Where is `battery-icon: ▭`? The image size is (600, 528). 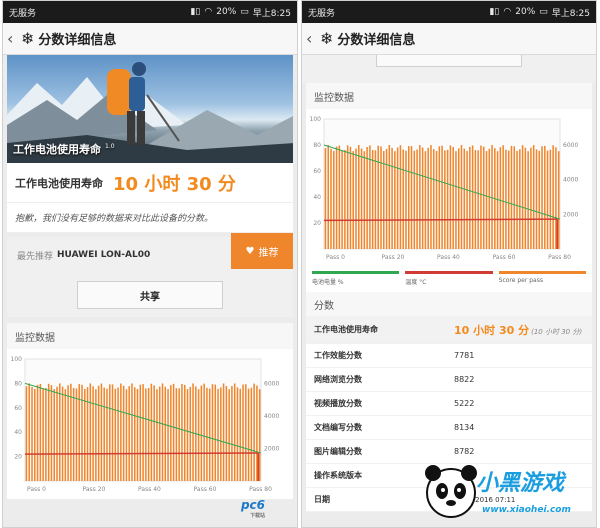
battery-icon: ▭ is located at coordinates (543, 12).